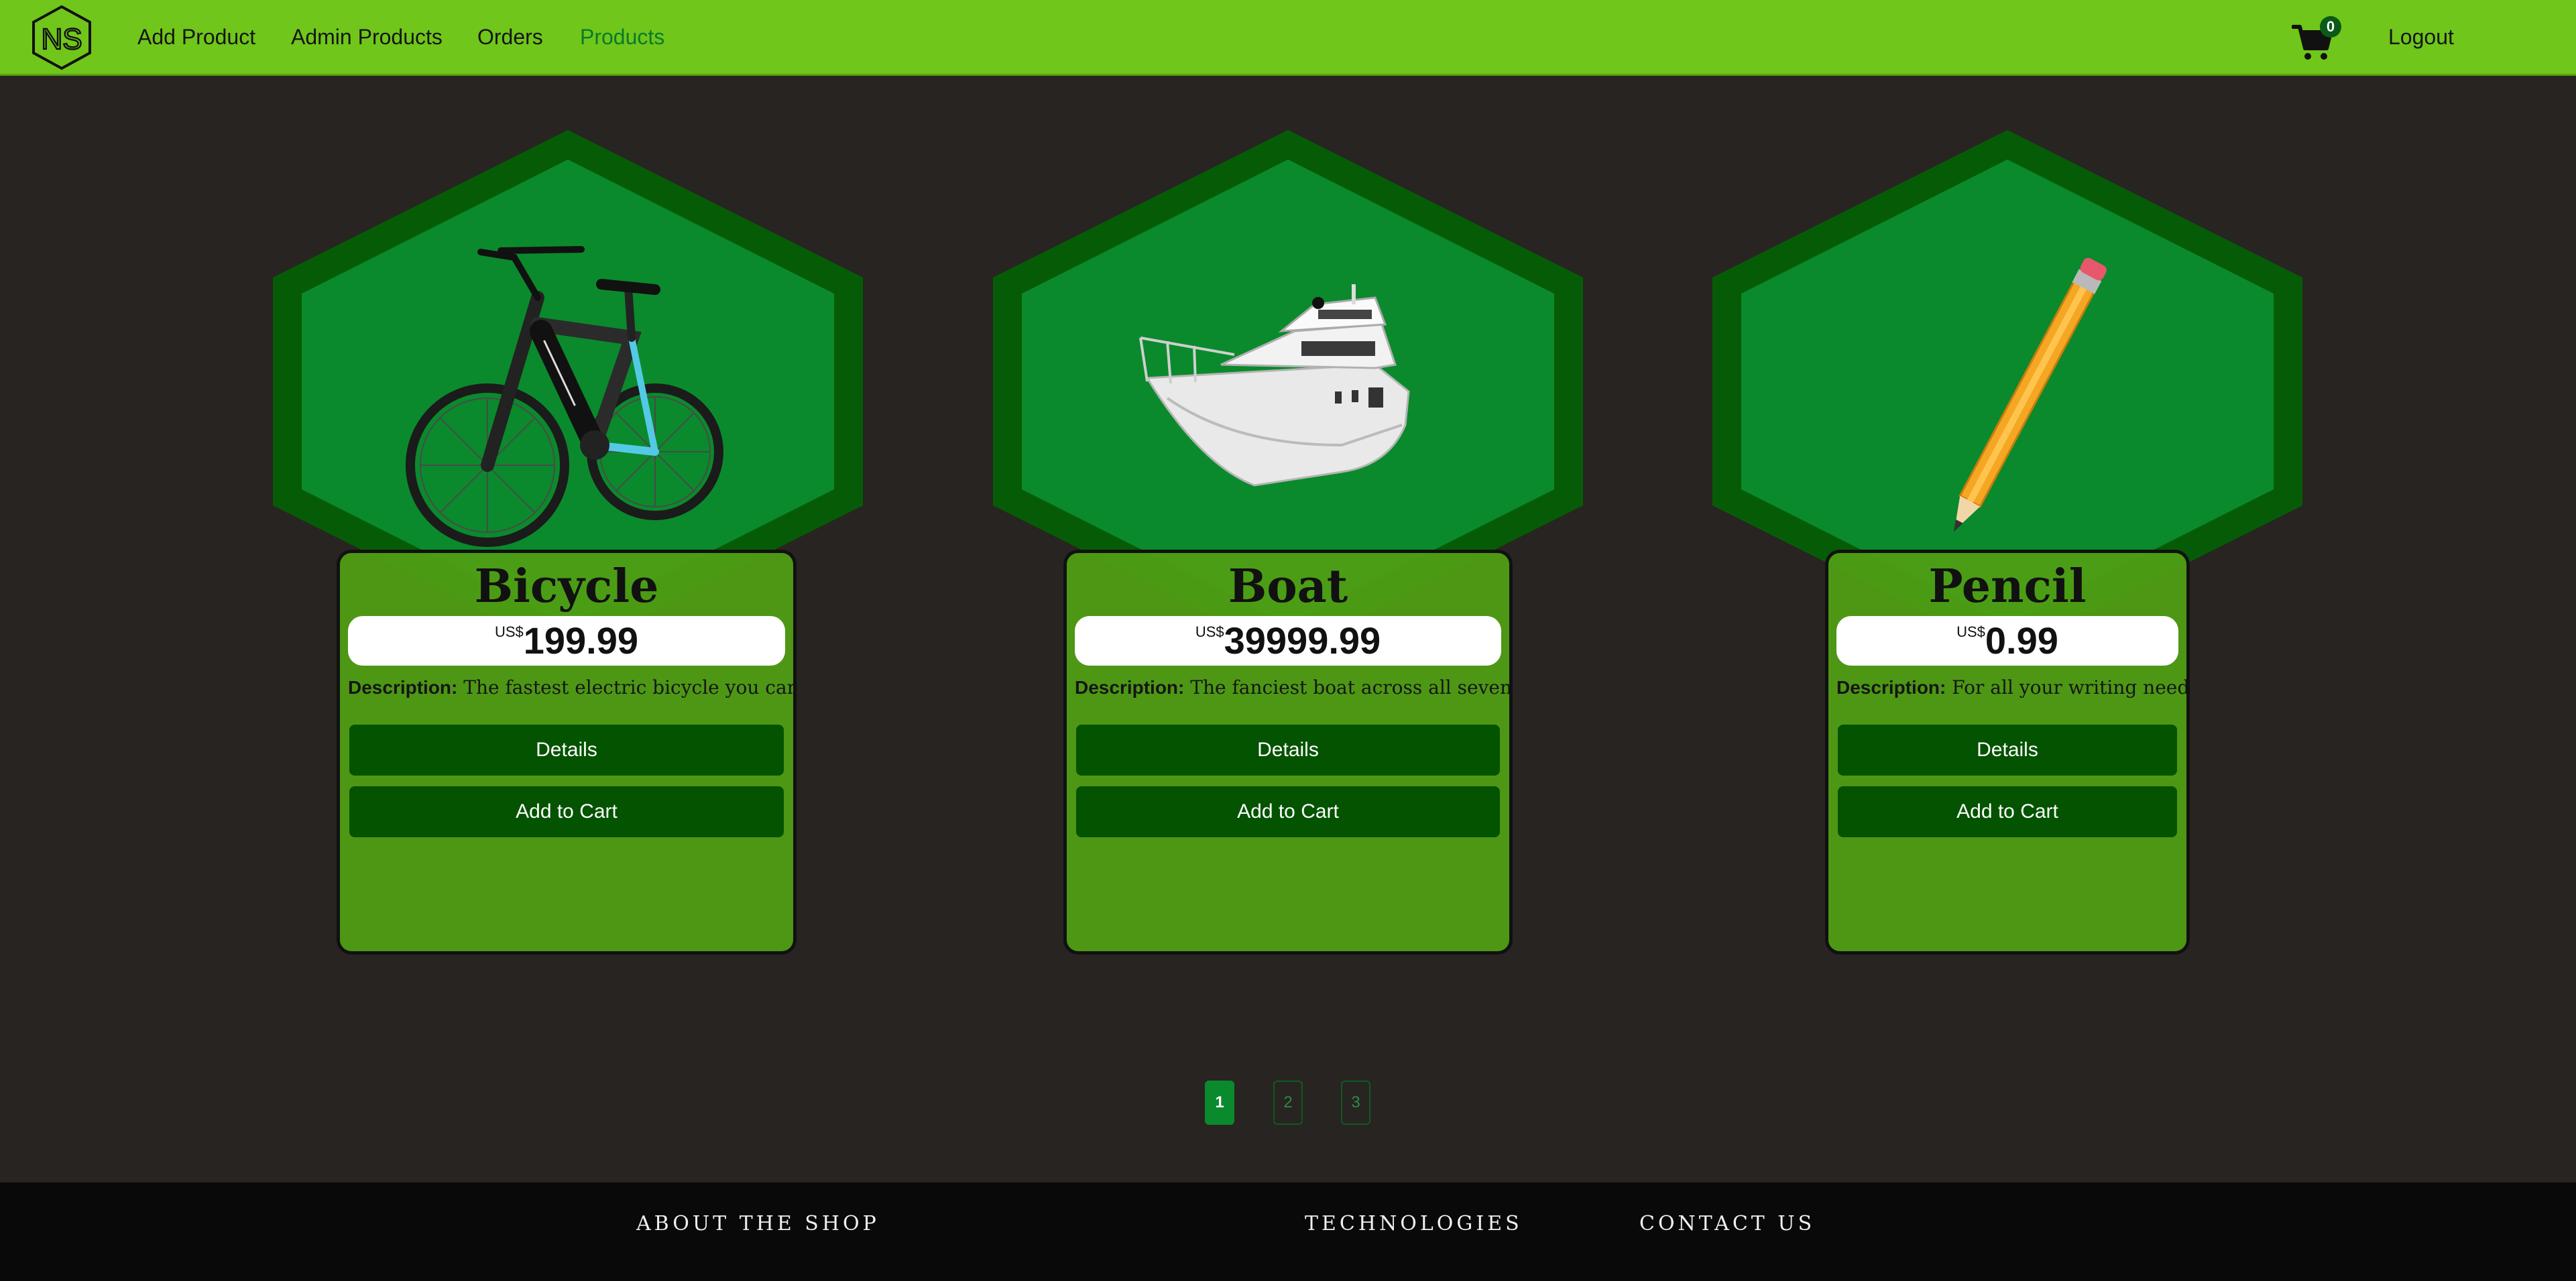 This screenshot has width=2576, height=1281. Describe the element at coordinates (622, 37) in the screenshot. I see `nav-link-products: Products` at that location.